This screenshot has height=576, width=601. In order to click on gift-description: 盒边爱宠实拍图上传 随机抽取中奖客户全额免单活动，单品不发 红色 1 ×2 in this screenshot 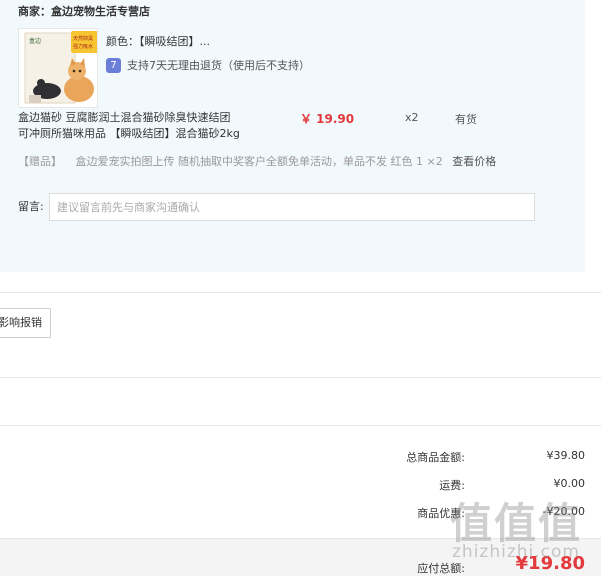, I will do `click(259, 161)`.